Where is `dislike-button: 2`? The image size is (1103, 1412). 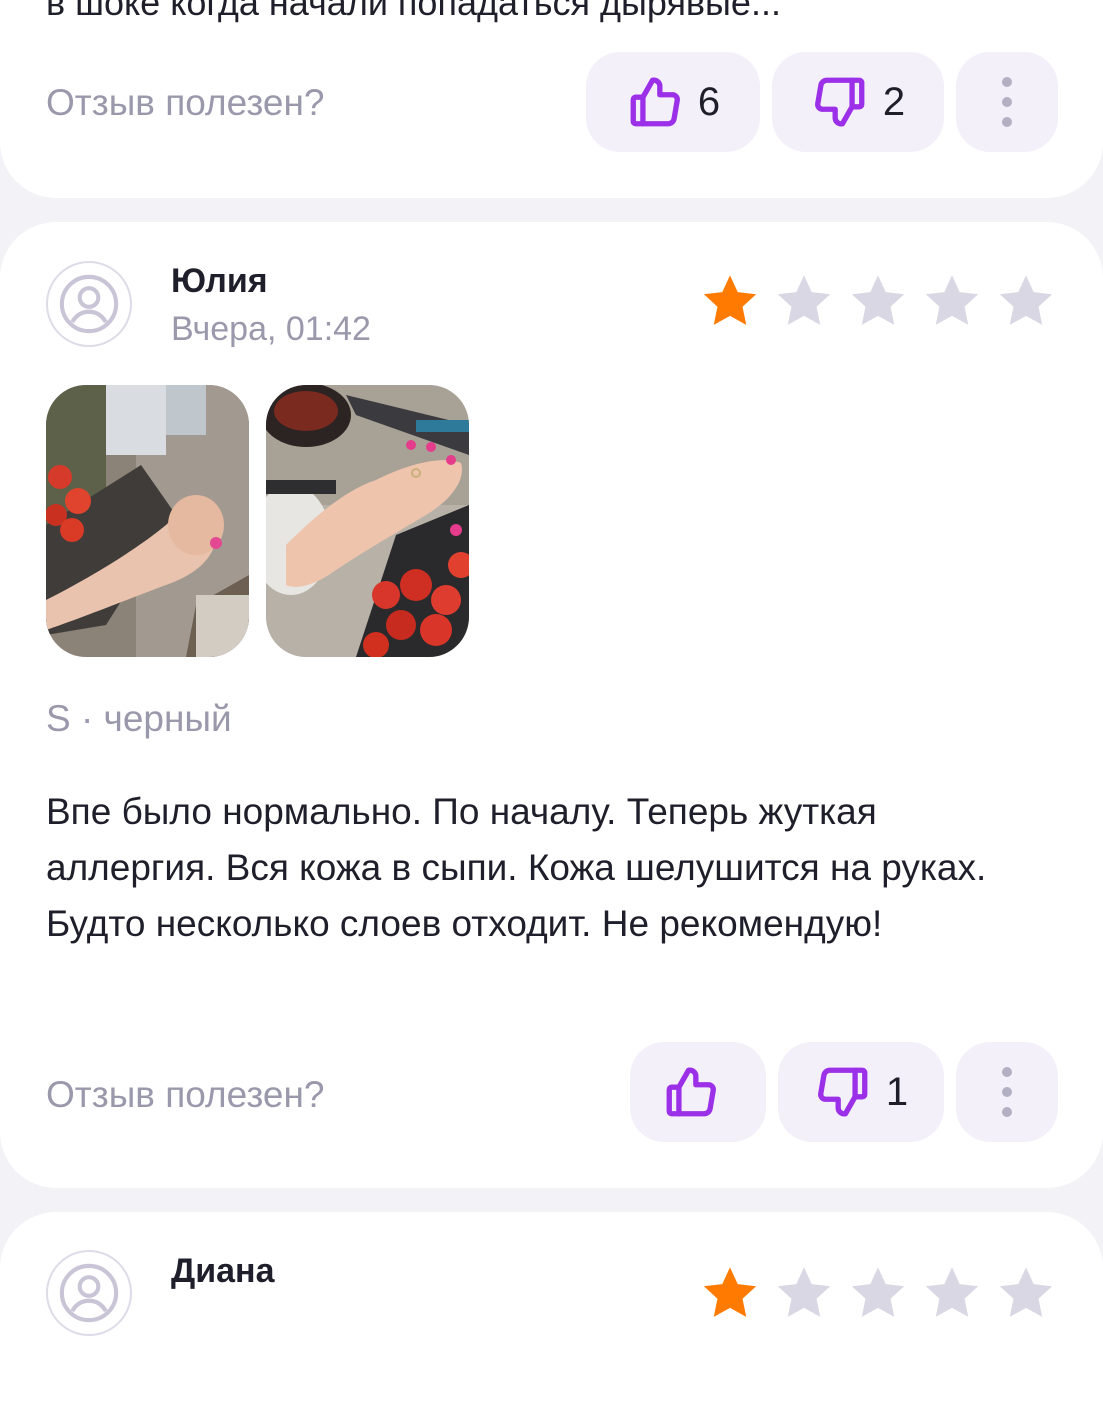
dislike-button: 2 is located at coordinates (858, 102).